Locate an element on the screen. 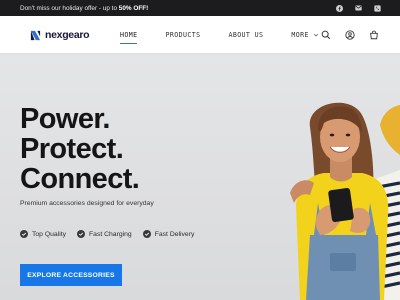 The width and height of the screenshot is (400, 300). logo: nexgearo is located at coordinates (60, 35).